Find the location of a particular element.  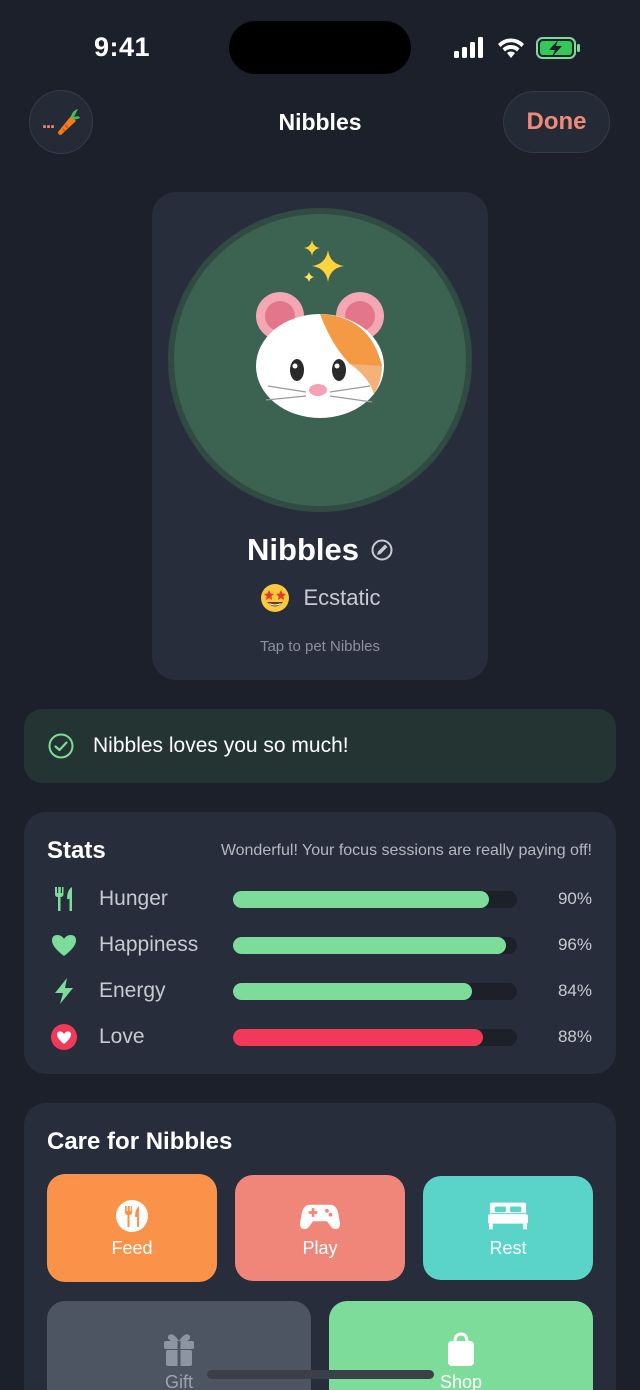

mood-label: Ecstatic is located at coordinates (342, 597).